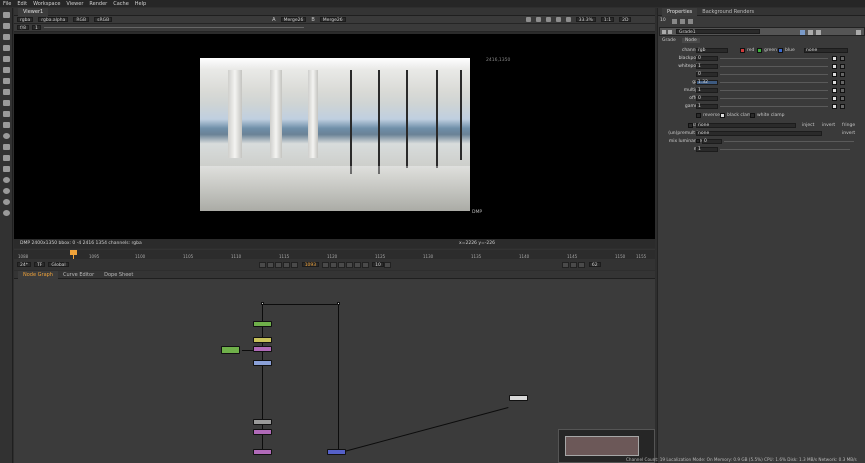 Image resolution: width=865 pixels, height=463 pixels. Describe the element at coordinates (262, 422) in the screenshot. I see `read-node` at that location.